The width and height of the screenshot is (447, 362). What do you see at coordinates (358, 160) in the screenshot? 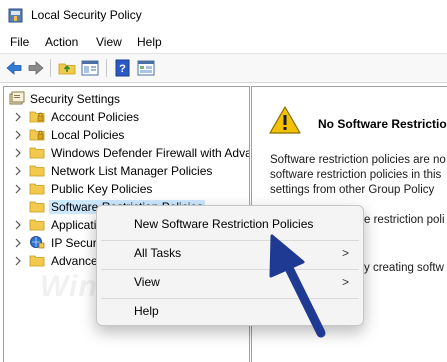
I see `details-text-line: Software restriction policies are no` at bounding box center [358, 160].